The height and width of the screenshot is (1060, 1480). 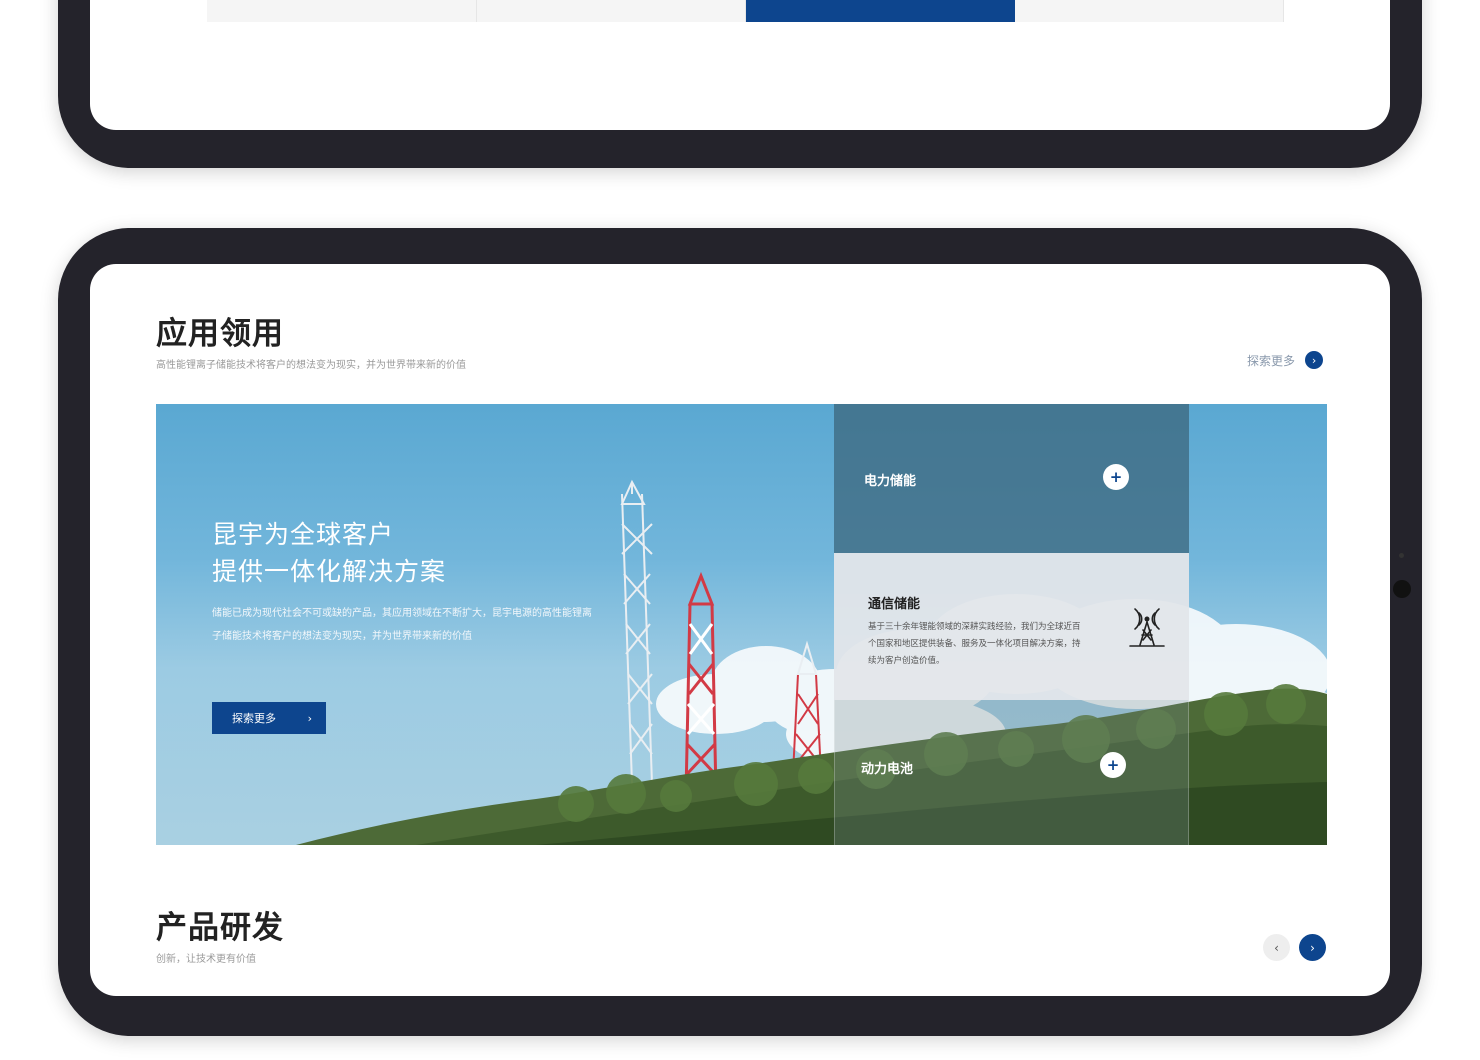 I want to click on panel-title: 动力电池, so click(x=887, y=769).